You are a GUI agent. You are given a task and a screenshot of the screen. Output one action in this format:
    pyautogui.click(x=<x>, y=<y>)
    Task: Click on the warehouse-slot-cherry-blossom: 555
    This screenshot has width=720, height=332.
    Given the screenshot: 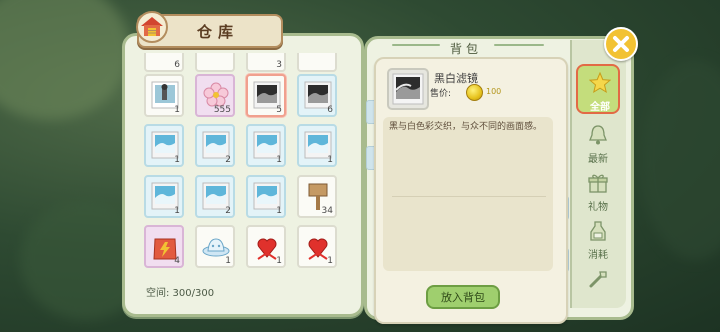 What is the action you would take?
    pyautogui.click(x=215, y=95)
    